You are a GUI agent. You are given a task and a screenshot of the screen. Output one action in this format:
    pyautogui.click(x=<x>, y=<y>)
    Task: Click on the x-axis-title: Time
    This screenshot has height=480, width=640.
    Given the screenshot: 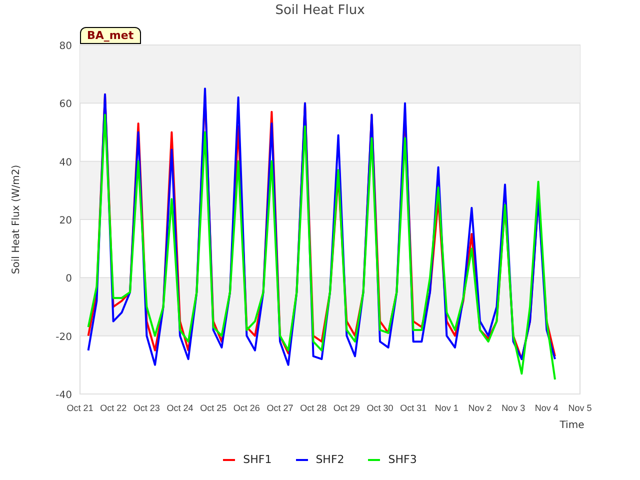 What is the action you would take?
    pyautogui.click(x=572, y=425)
    